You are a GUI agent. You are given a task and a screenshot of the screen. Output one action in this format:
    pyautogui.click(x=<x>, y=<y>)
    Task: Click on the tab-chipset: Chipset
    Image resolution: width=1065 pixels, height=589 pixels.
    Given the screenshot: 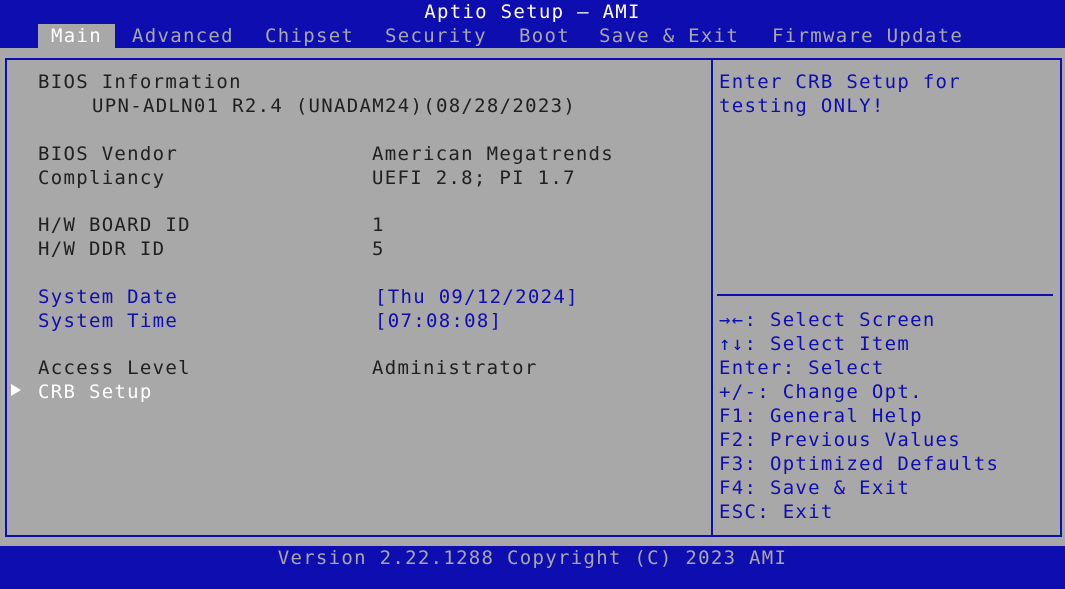 What is the action you would take?
    pyautogui.click(x=309, y=36)
    